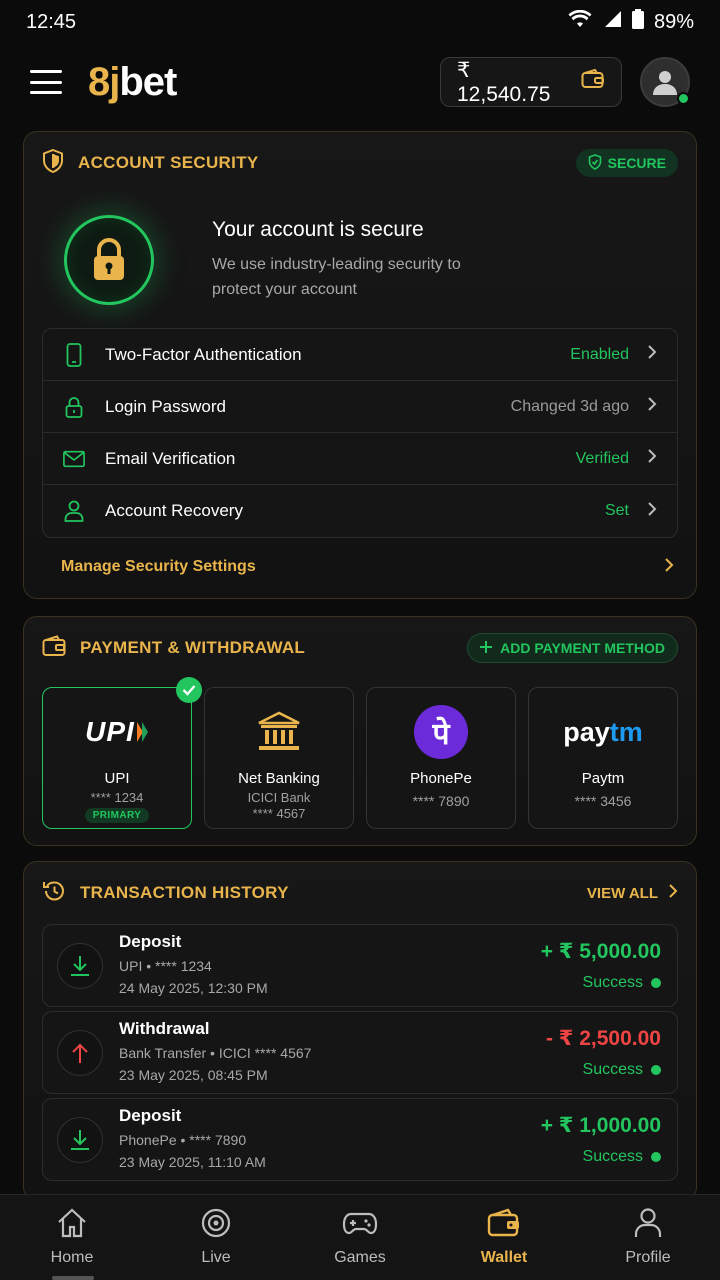 This screenshot has height=1280, width=720. Describe the element at coordinates (603, 778) in the screenshot. I see `payment-method-name: Paytm` at that location.